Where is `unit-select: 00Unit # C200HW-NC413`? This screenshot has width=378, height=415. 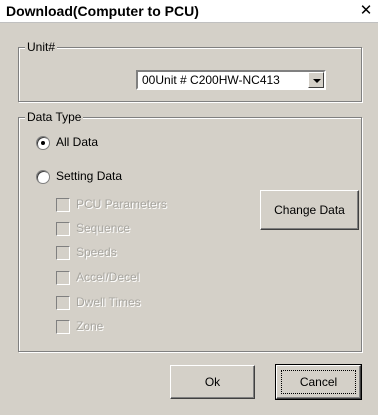 unit-select: 00Unit # C200HW-NC413 is located at coordinates (231, 80).